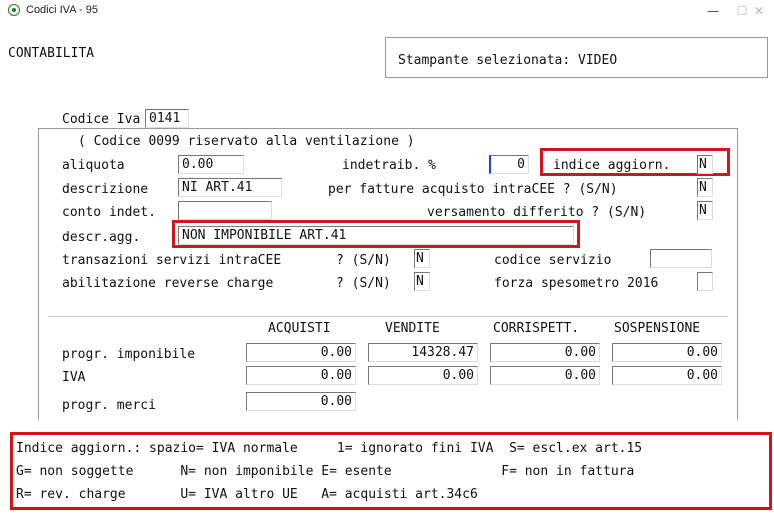 The image size is (774, 517). I want to click on reverse-input: N, so click(422, 281).